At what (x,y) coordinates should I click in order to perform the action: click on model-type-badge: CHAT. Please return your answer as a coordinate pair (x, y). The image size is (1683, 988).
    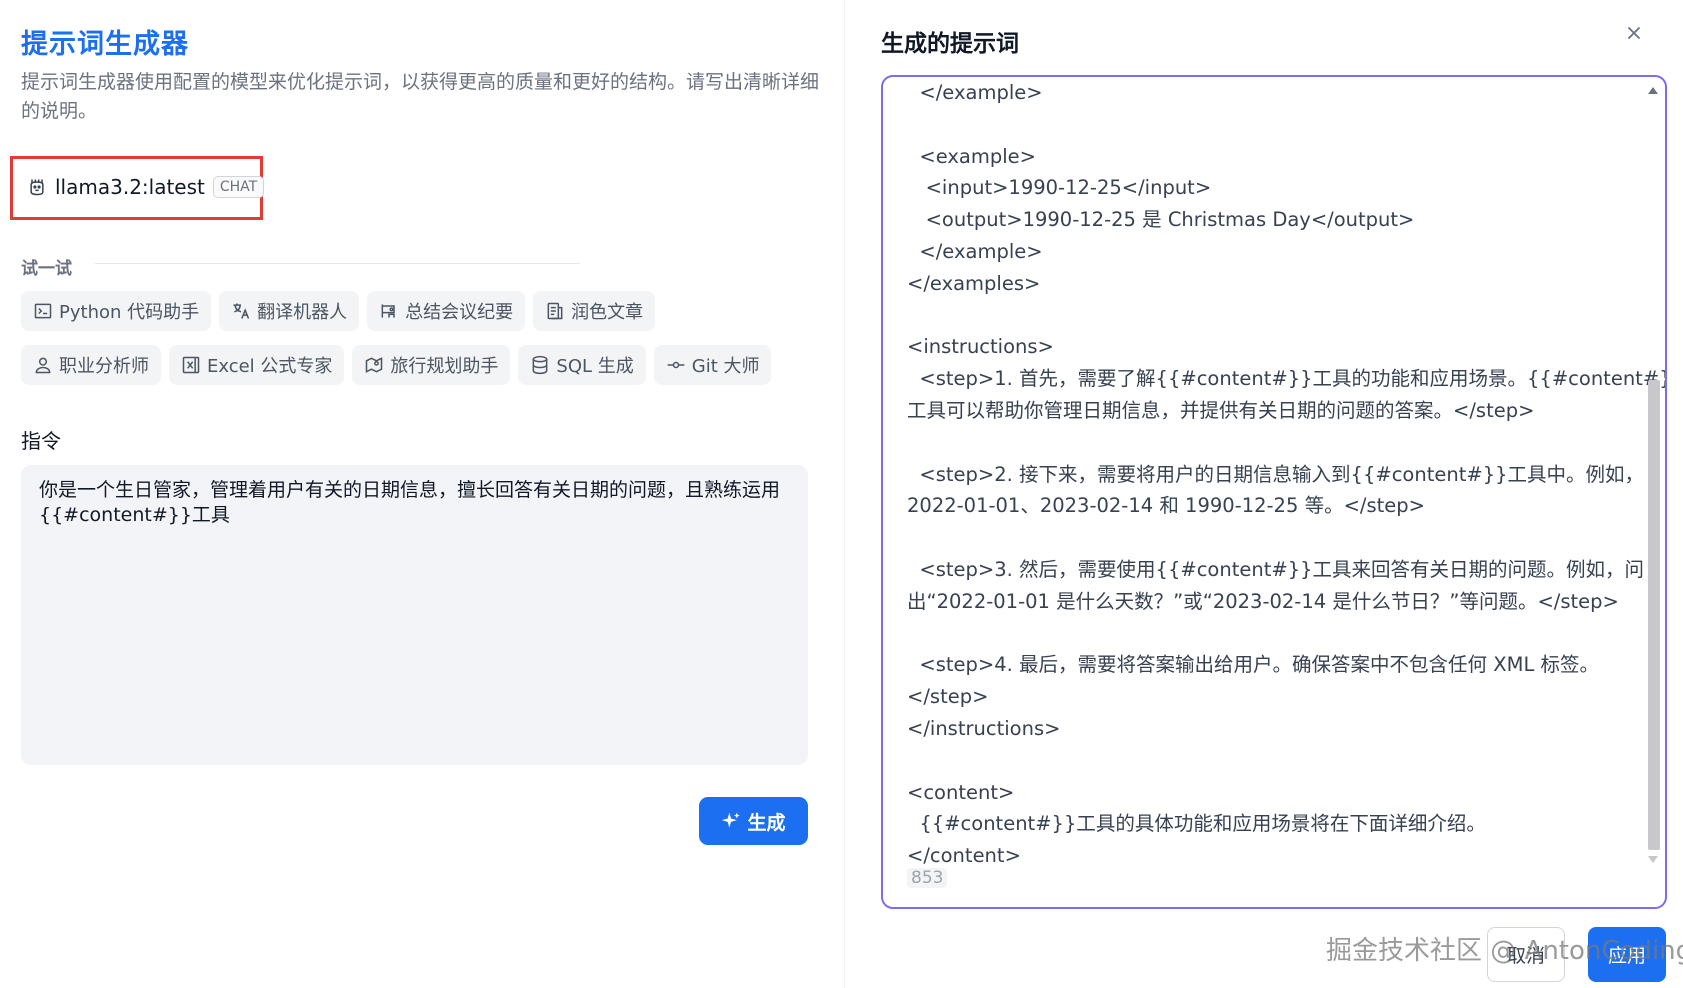
    Looking at the image, I should click on (238, 187).